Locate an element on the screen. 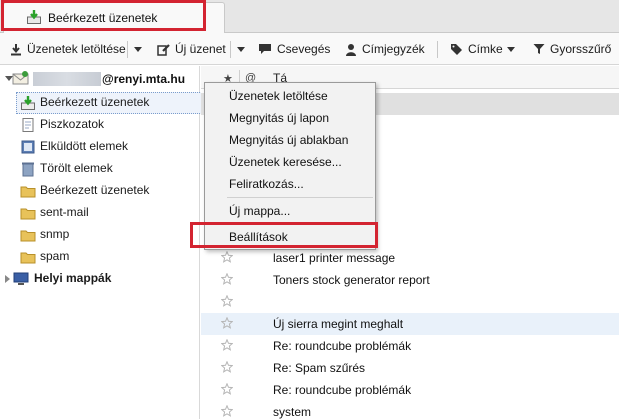 The image size is (619, 419). folder-label: sent-mail is located at coordinates (64, 212).